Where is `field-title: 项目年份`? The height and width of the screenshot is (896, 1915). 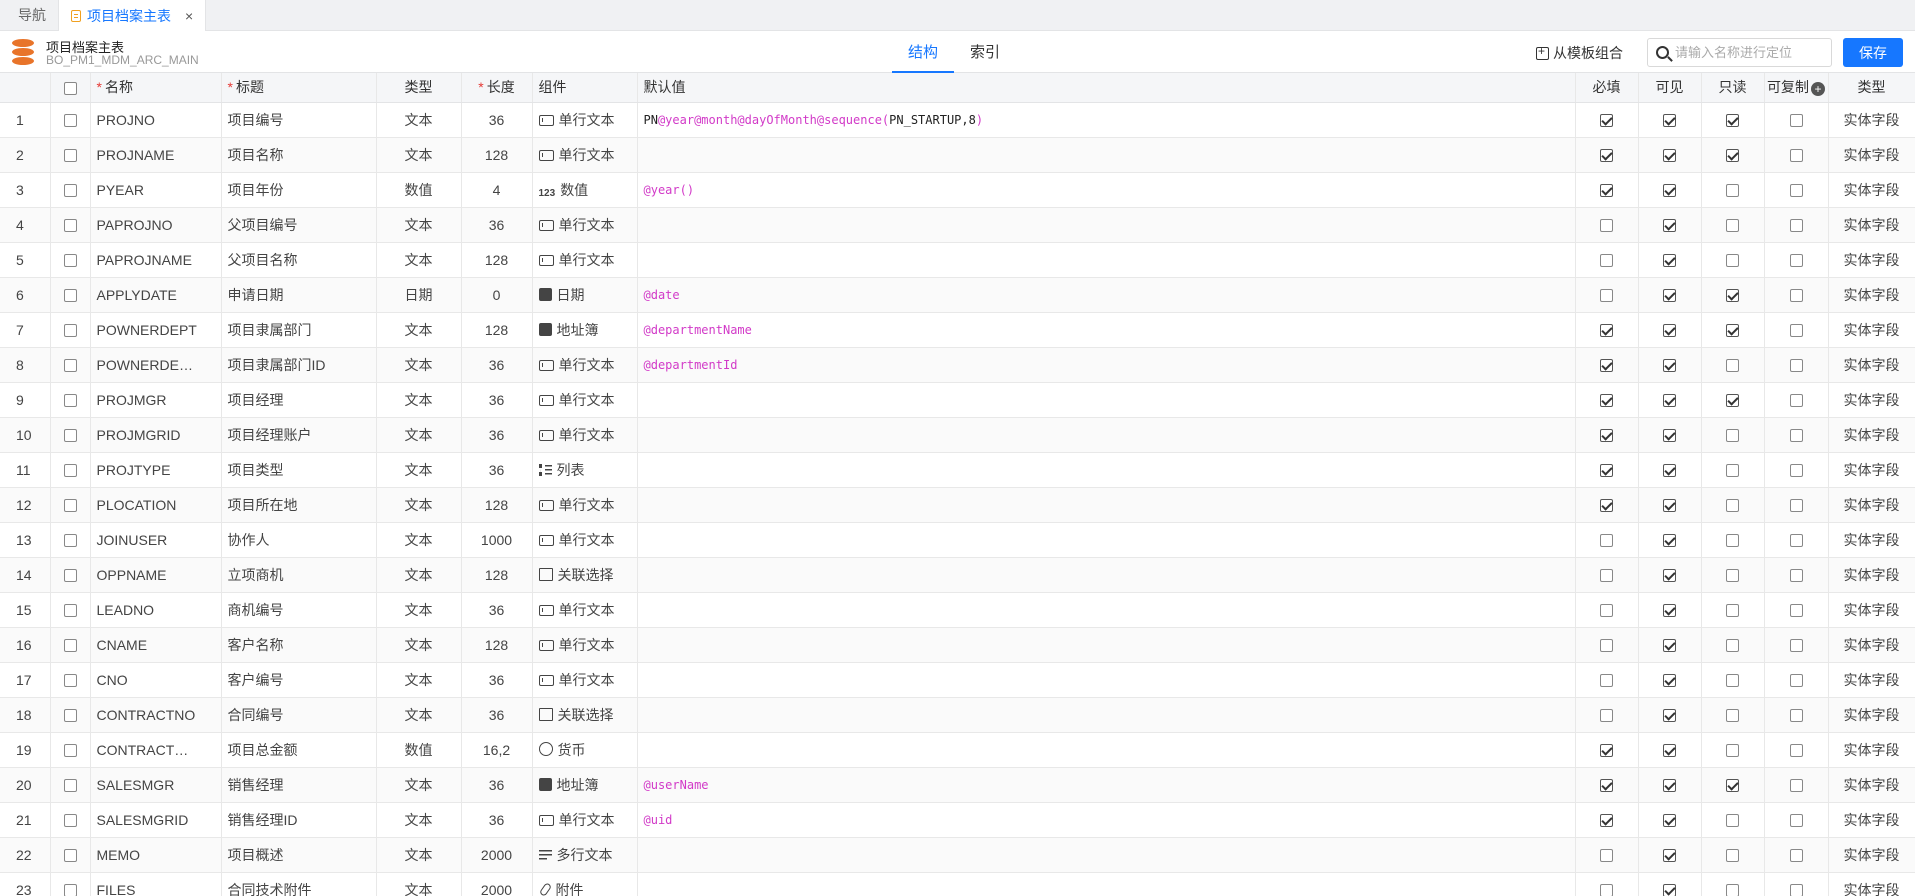
field-title: 项目年份 is located at coordinates (299, 190).